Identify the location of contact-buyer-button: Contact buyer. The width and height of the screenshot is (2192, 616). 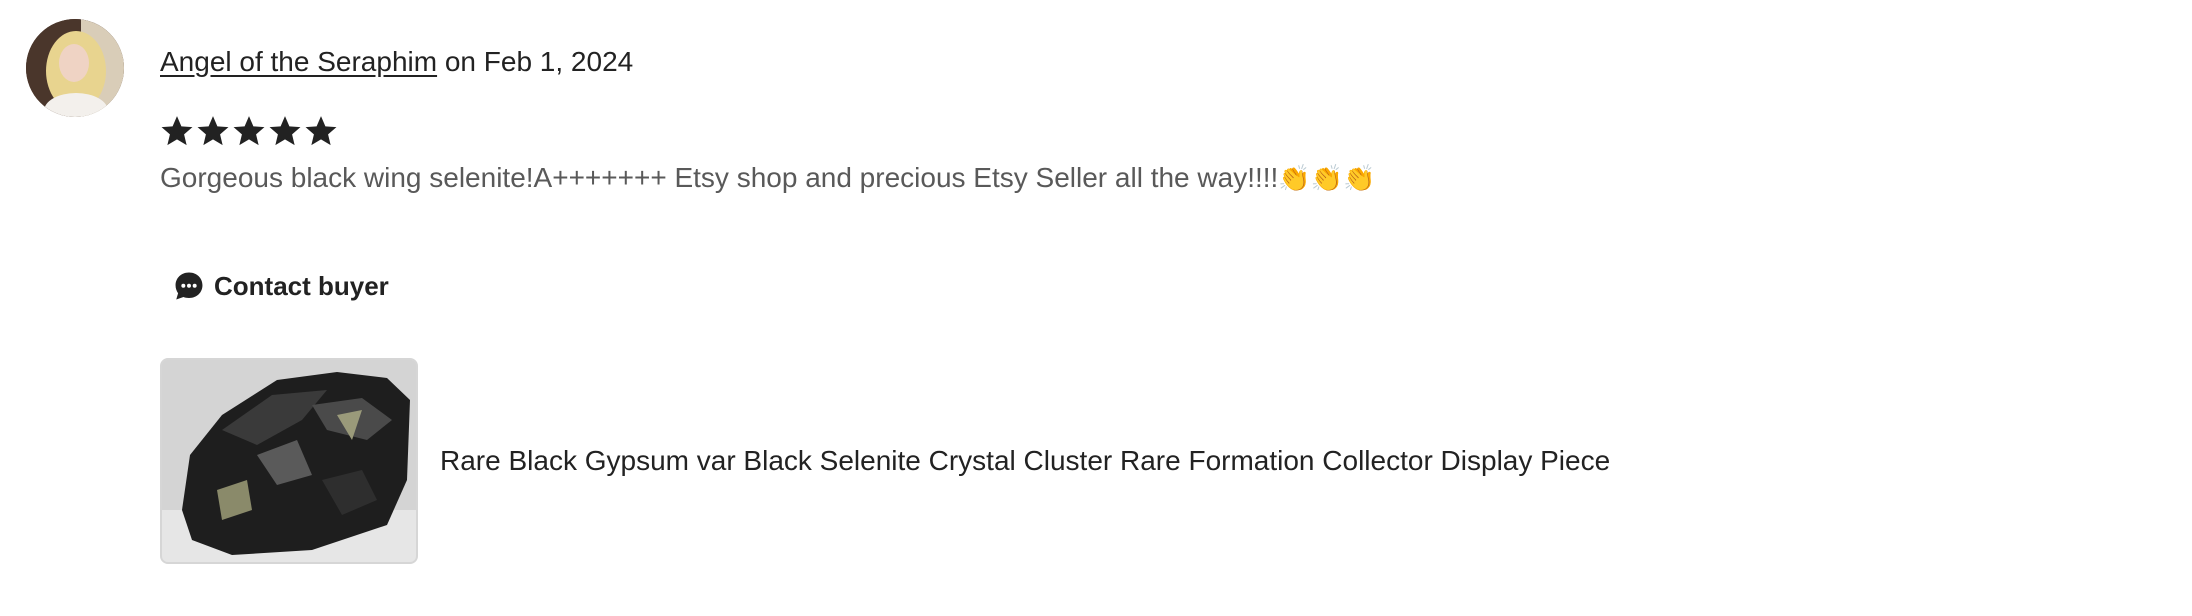
(282, 286).